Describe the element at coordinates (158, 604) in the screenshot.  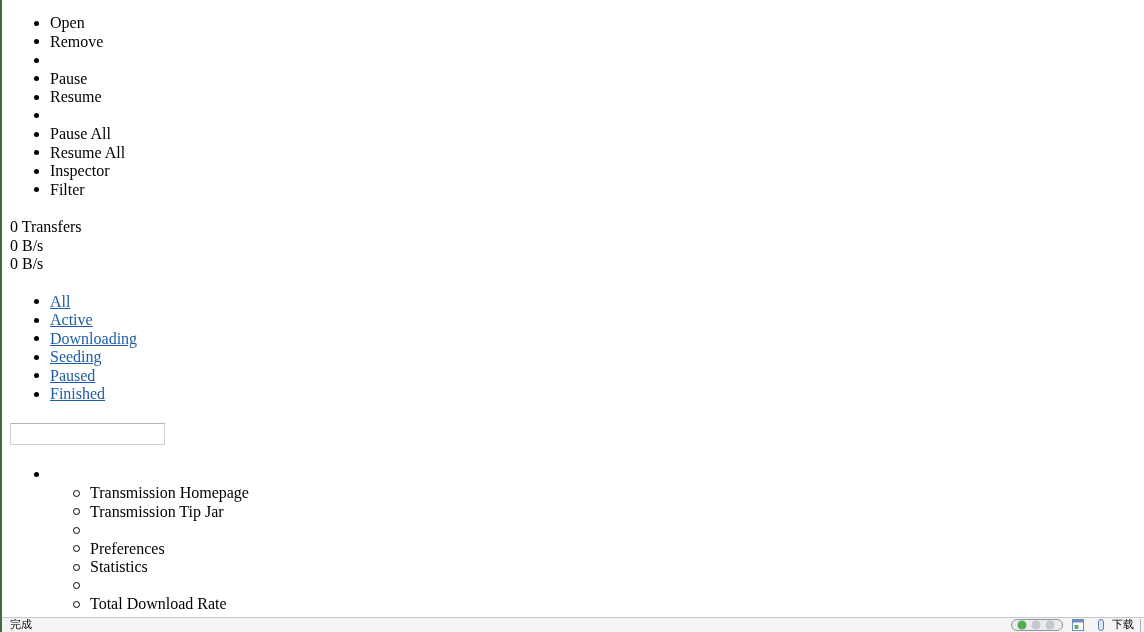
I see `menu-item: Total Download Rate` at that location.